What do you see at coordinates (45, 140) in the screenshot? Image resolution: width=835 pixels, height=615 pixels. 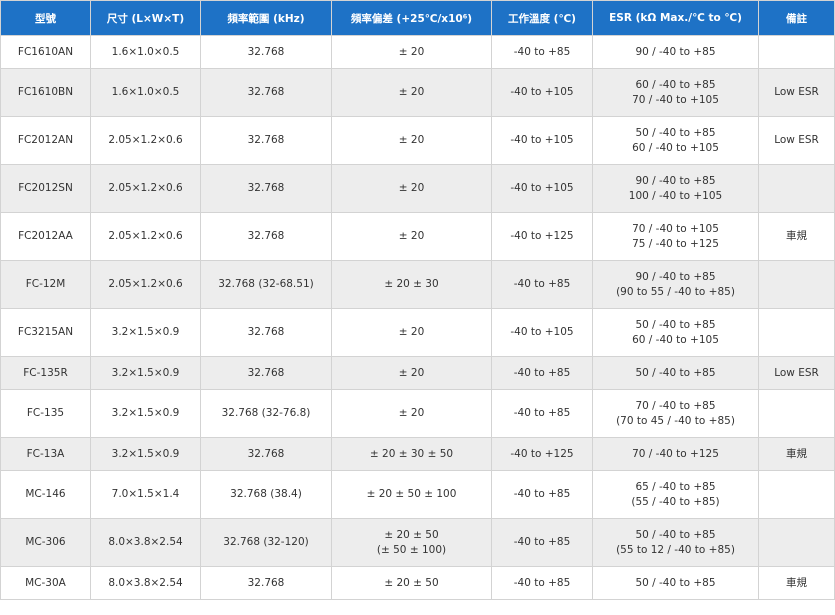 I see `cell-model: FC2012AN` at bounding box center [45, 140].